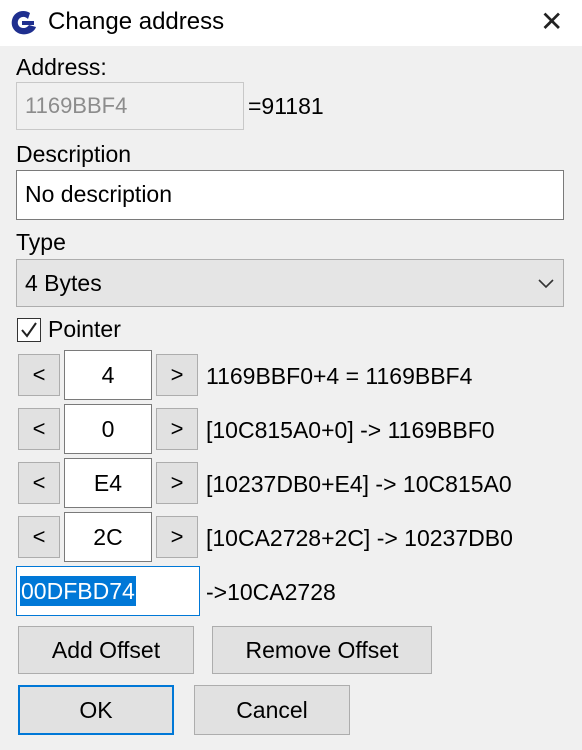  Describe the element at coordinates (61, 67) in the screenshot. I see `address-label: Address:` at that location.